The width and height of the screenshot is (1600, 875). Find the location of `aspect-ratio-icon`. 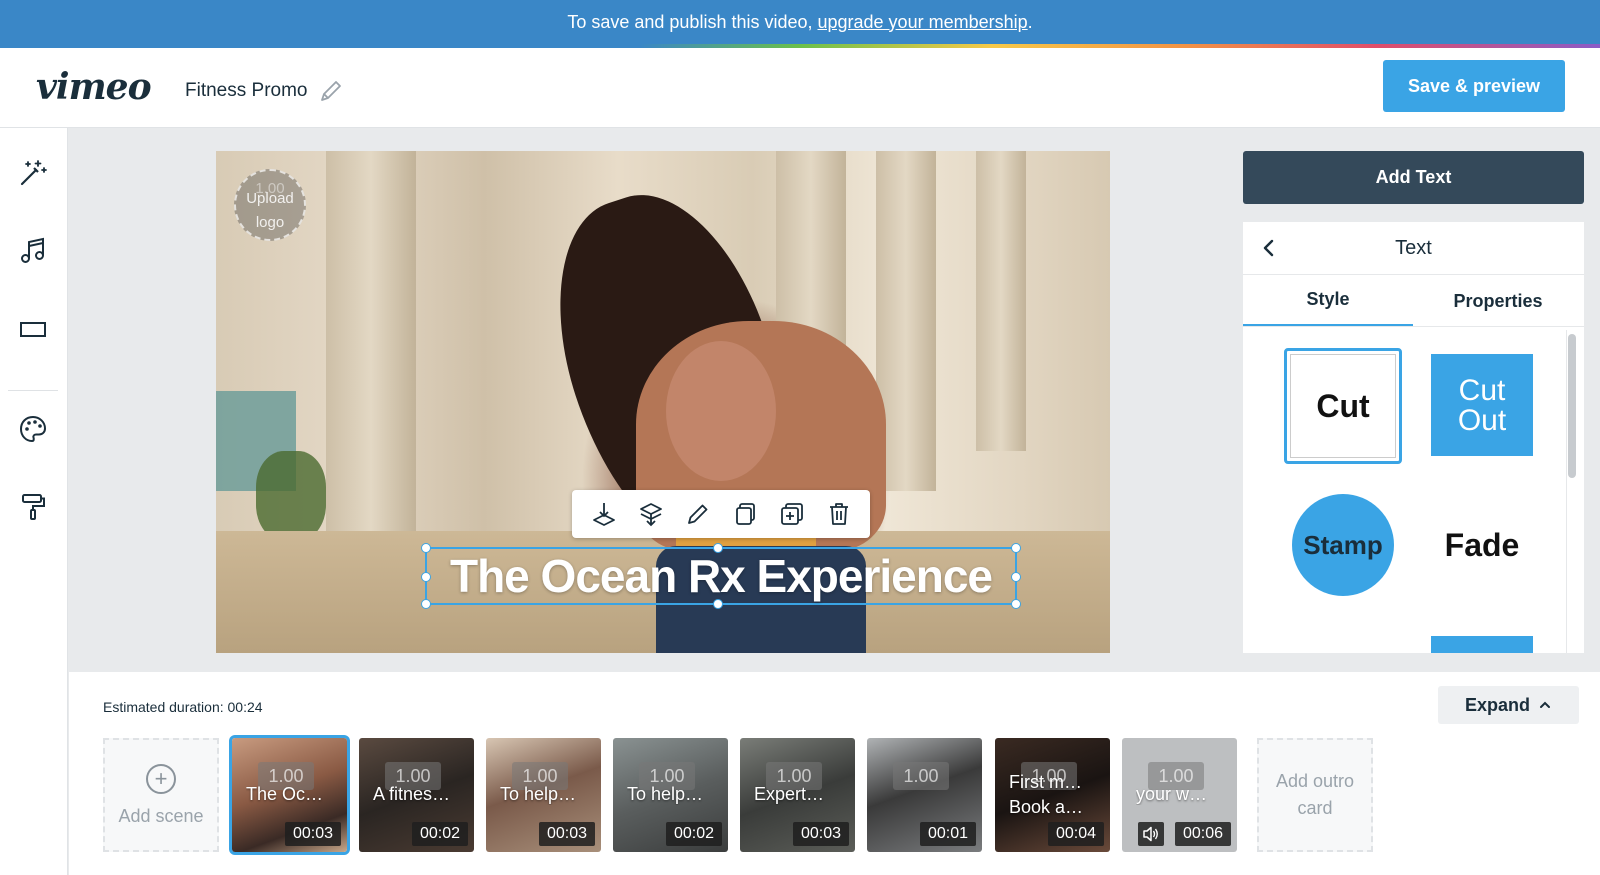

aspect-ratio-icon is located at coordinates (33, 329).